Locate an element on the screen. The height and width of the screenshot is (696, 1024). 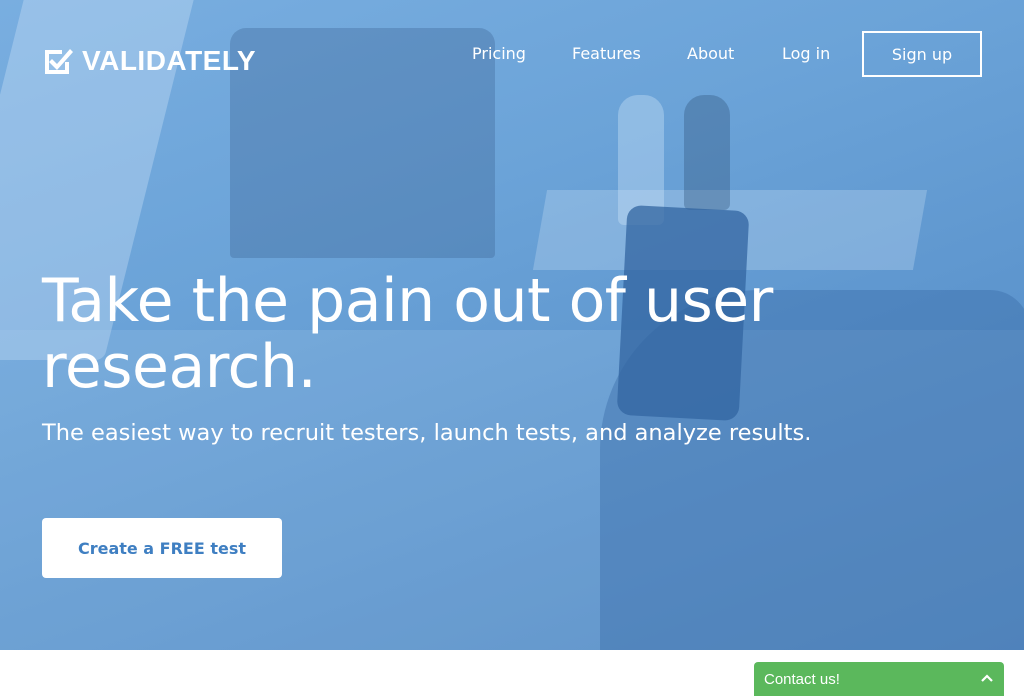
nav-login: Log in is located at coordinates (806, 53).